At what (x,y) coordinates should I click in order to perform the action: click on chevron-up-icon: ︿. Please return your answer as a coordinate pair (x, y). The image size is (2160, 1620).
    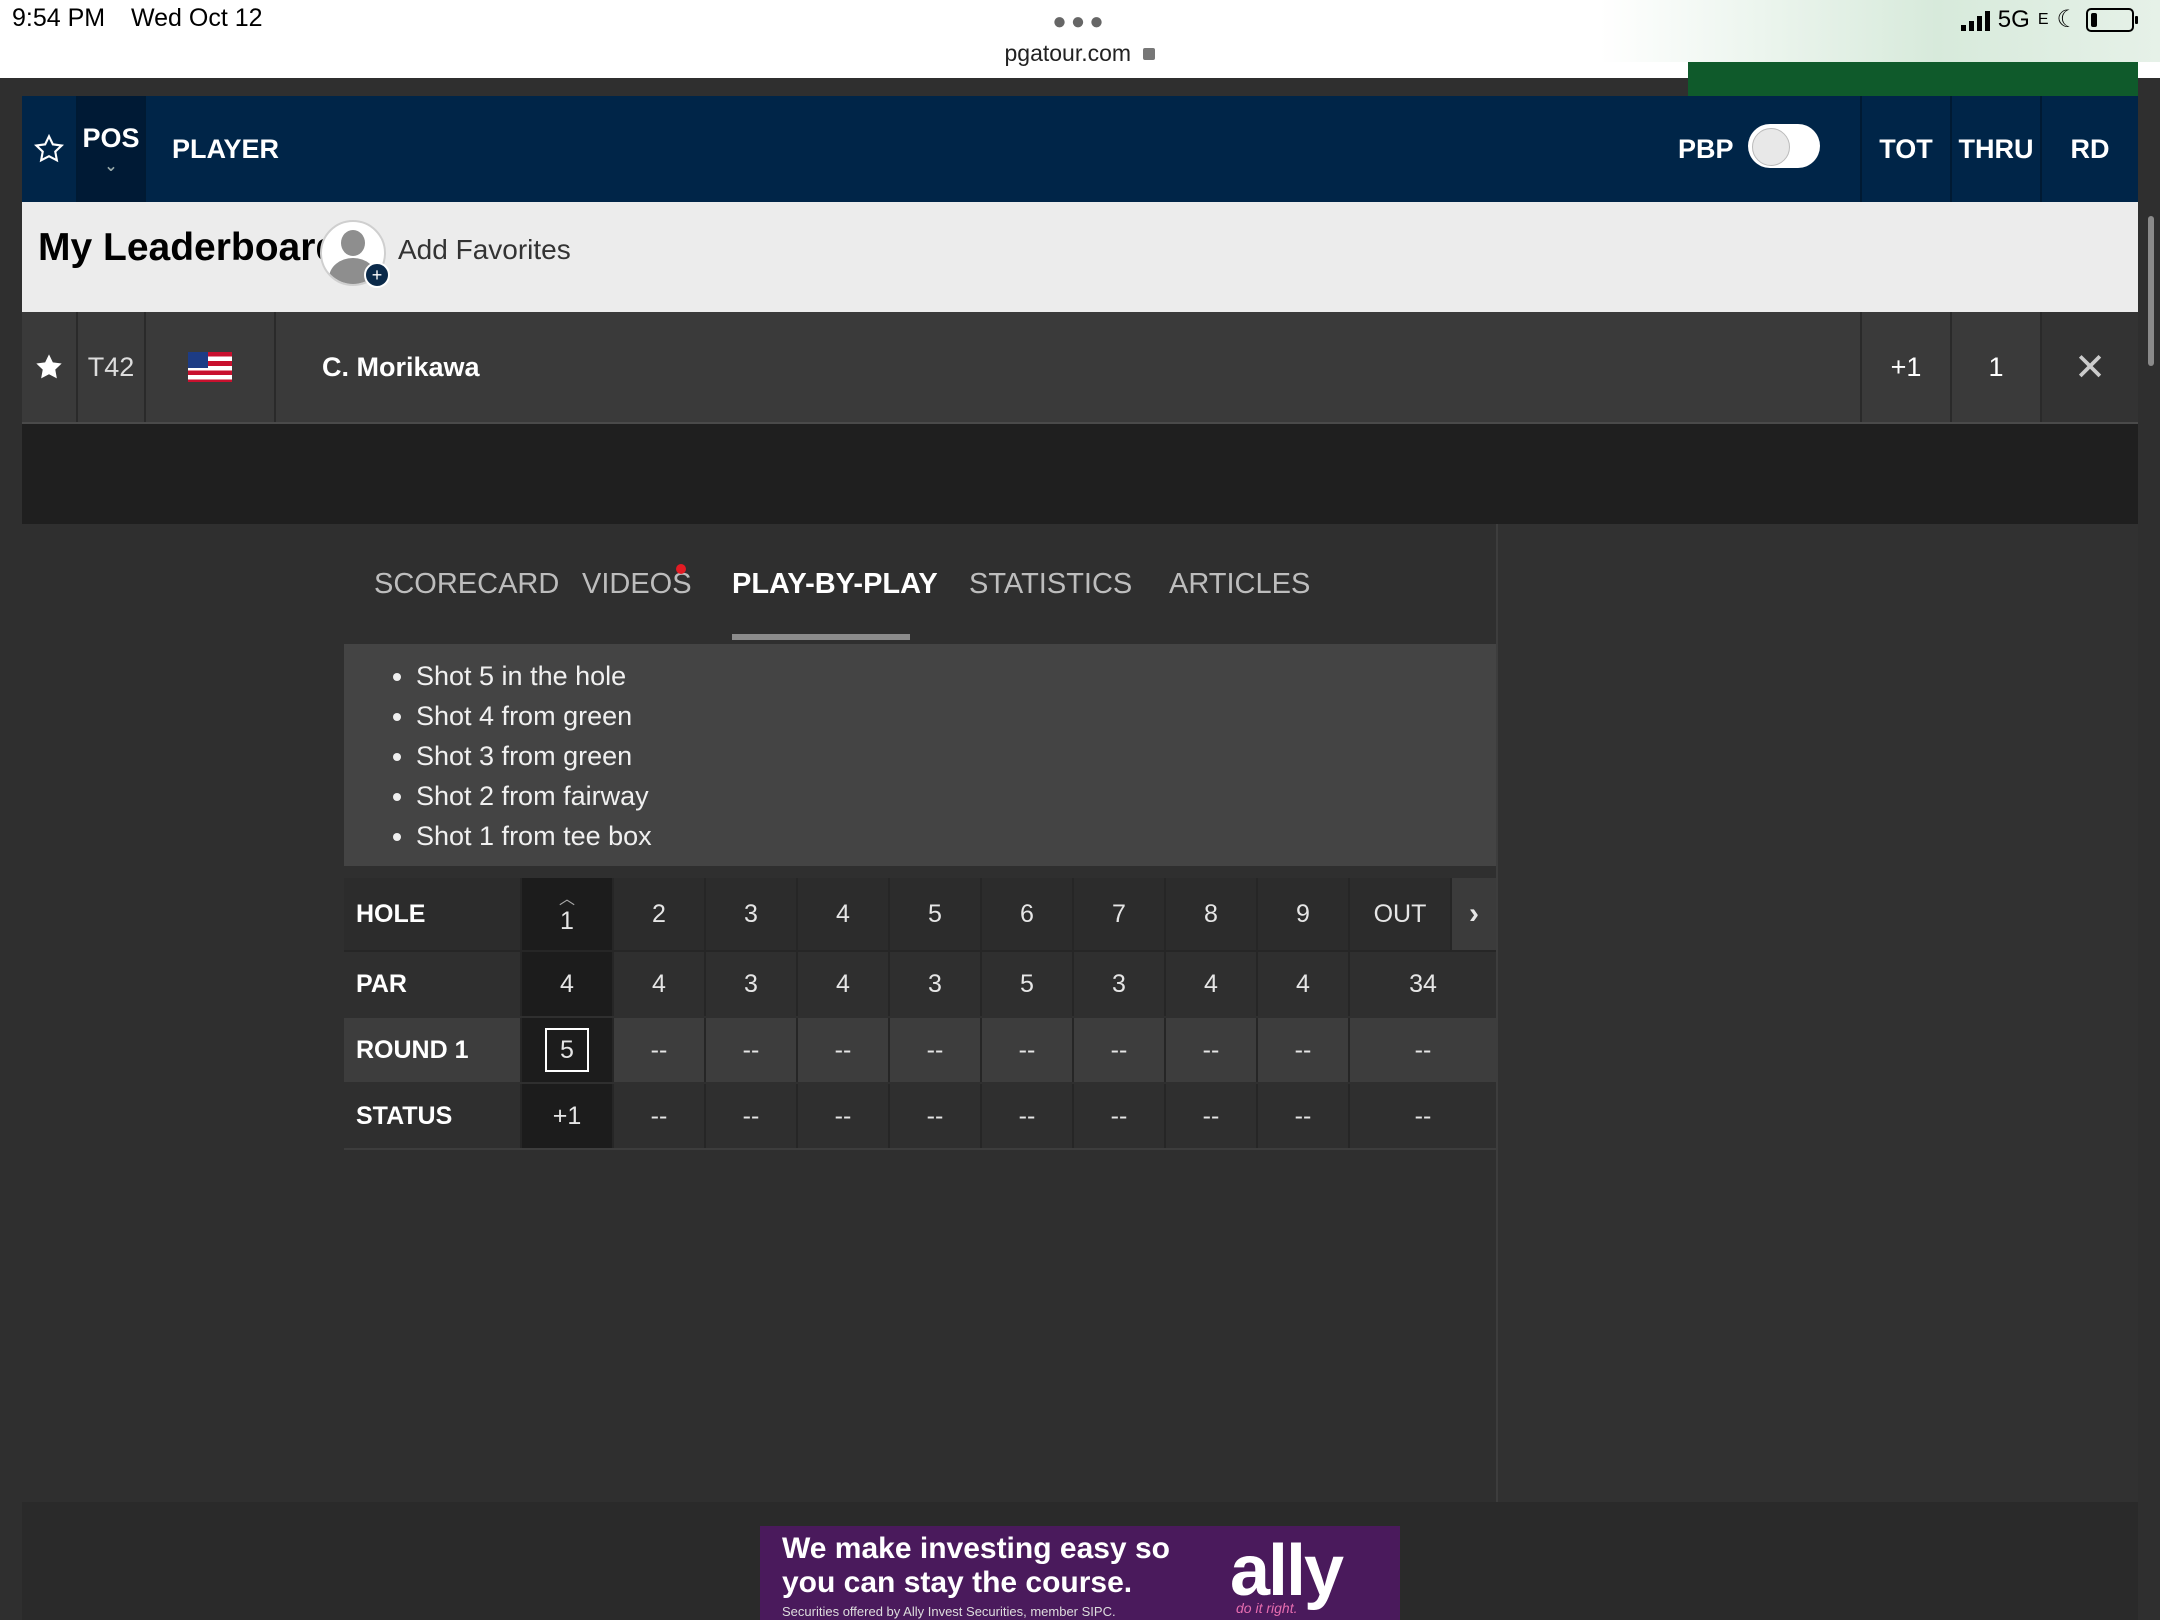
    Looking at the image, I should click on (566, 899).